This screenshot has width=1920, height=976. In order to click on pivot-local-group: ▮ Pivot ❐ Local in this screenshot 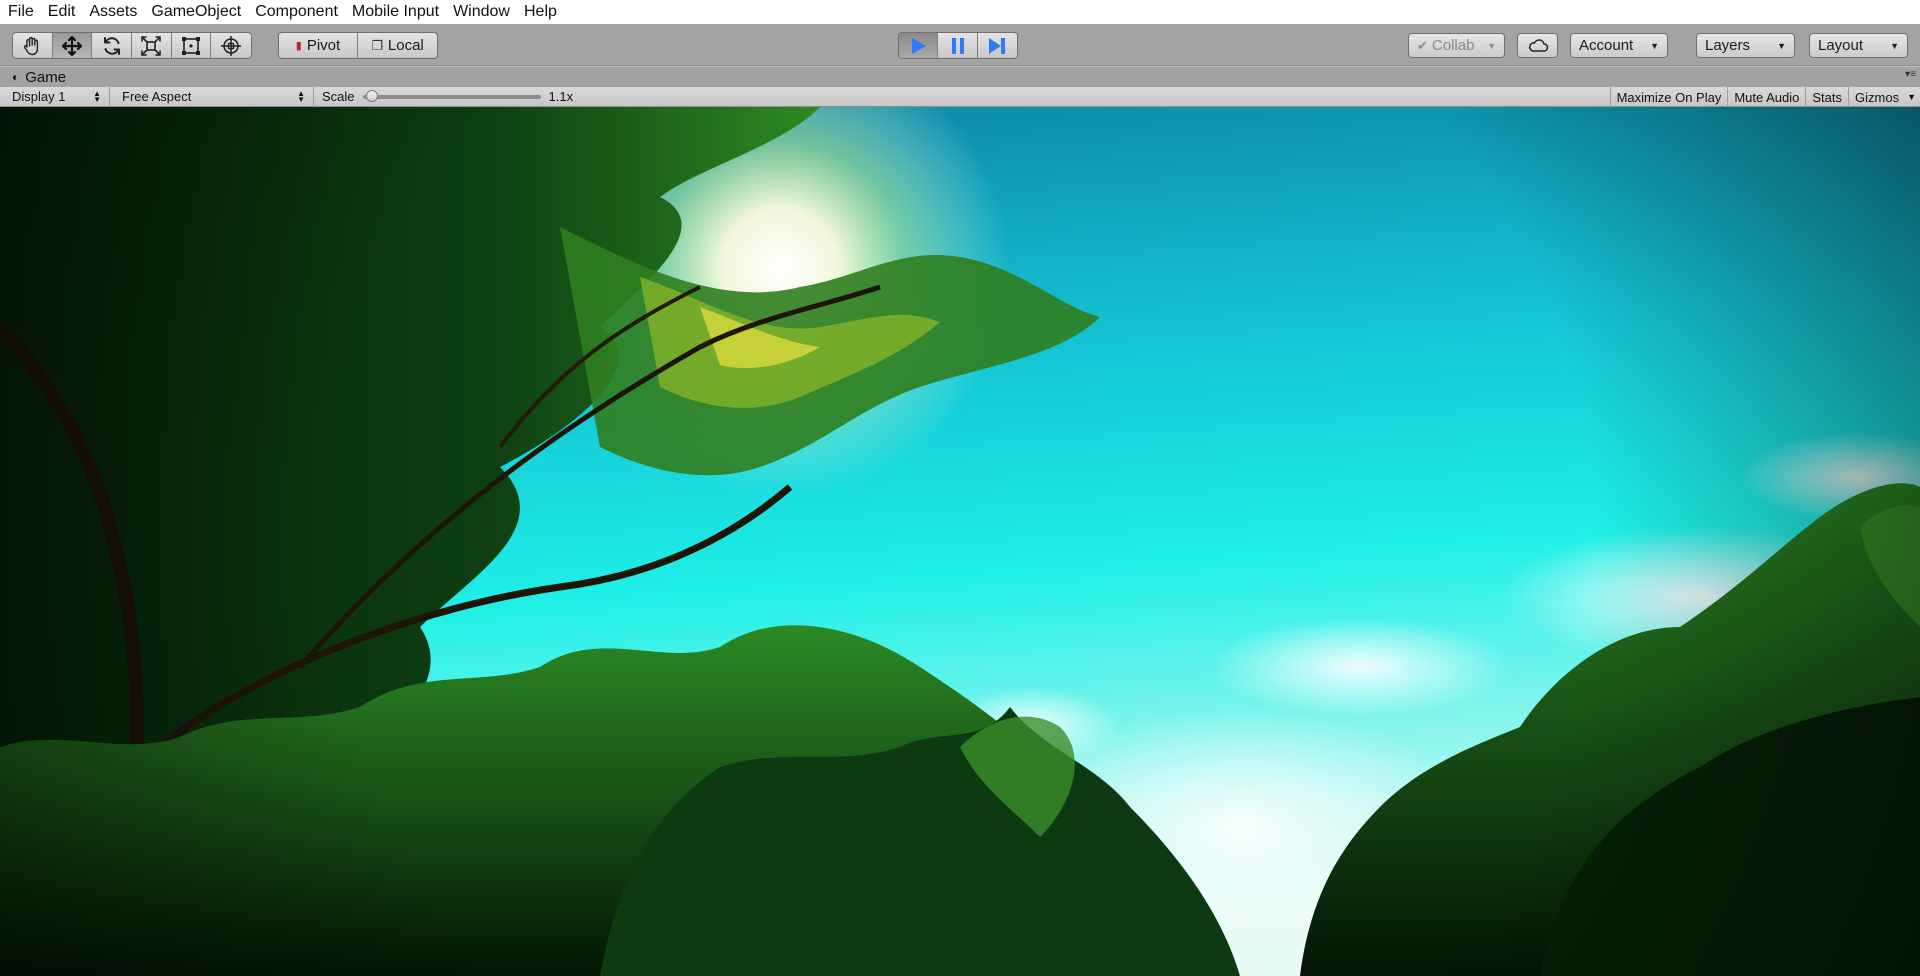, I will do `click(358, 45)`.